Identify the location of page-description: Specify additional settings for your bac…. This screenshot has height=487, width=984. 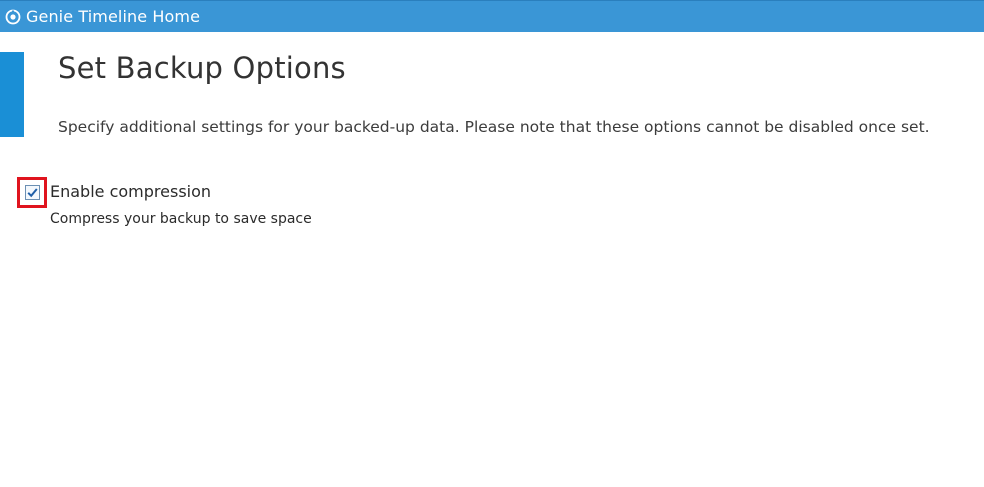
(494, 127).